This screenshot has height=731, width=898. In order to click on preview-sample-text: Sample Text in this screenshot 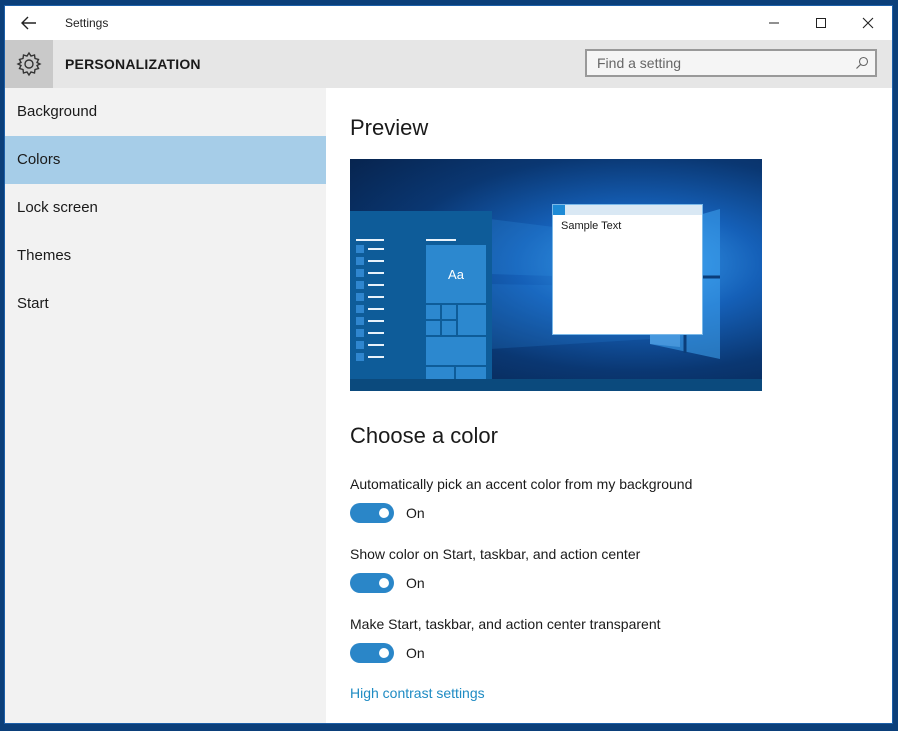, I will do `click(591, 226)`.